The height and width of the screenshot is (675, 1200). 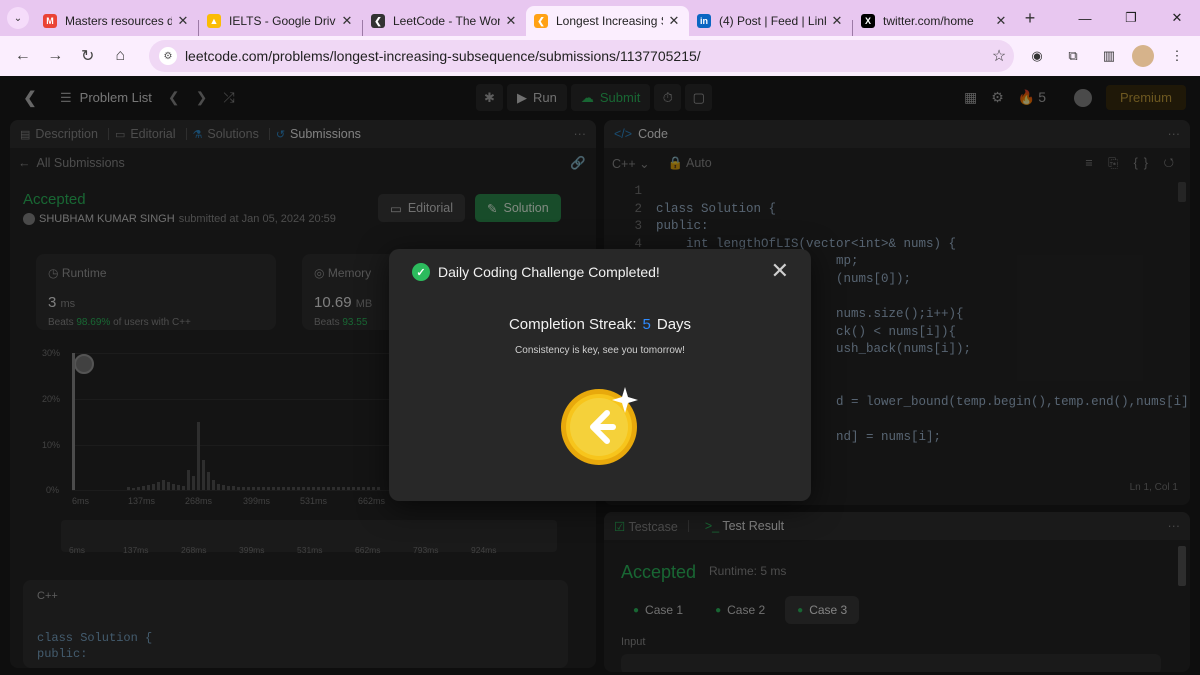 I want to click on browser-tab: Xtwitter.com/home ✕, so click(x=934, y=21).